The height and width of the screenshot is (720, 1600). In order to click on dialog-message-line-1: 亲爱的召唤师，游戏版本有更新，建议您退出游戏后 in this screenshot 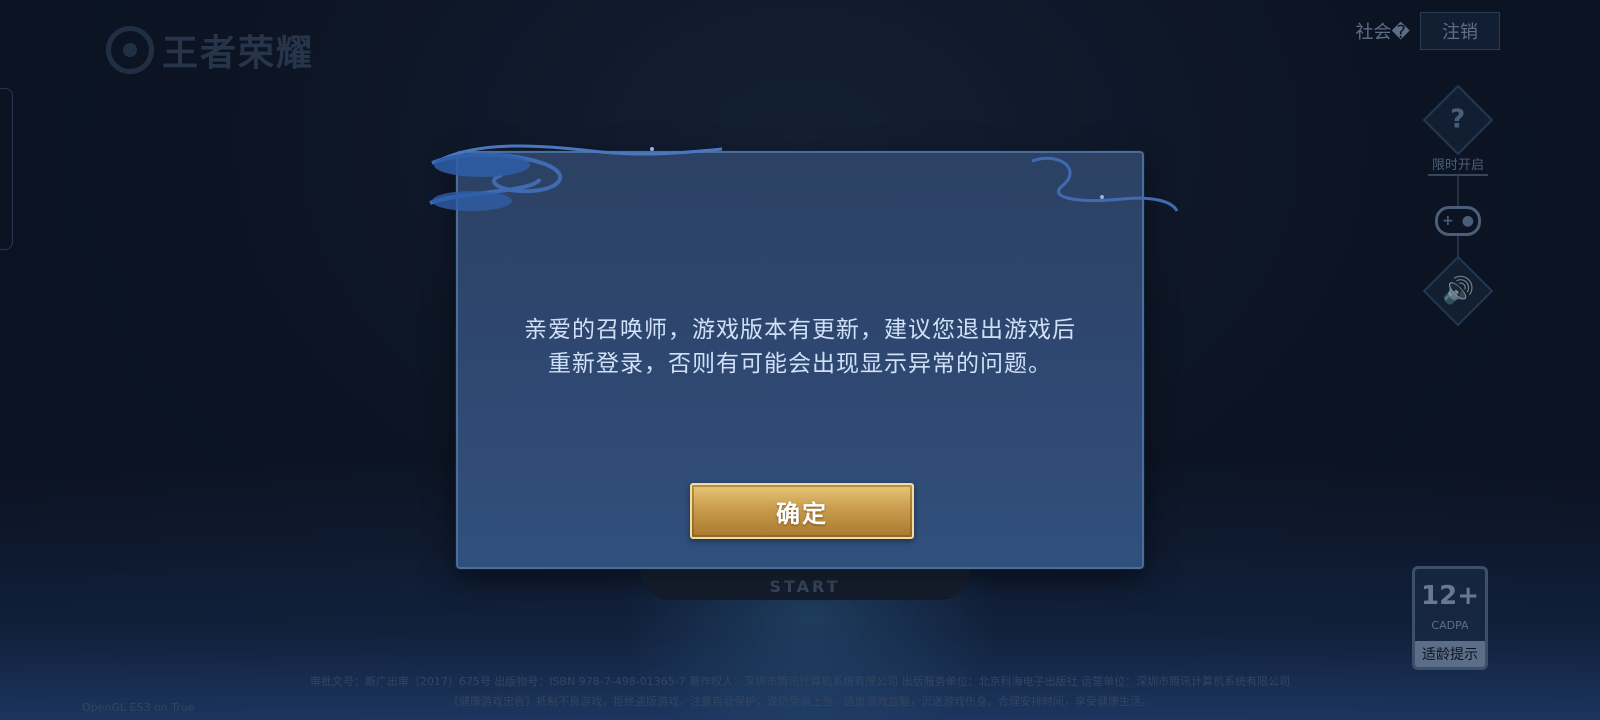, I will do `click(800, 330)`.